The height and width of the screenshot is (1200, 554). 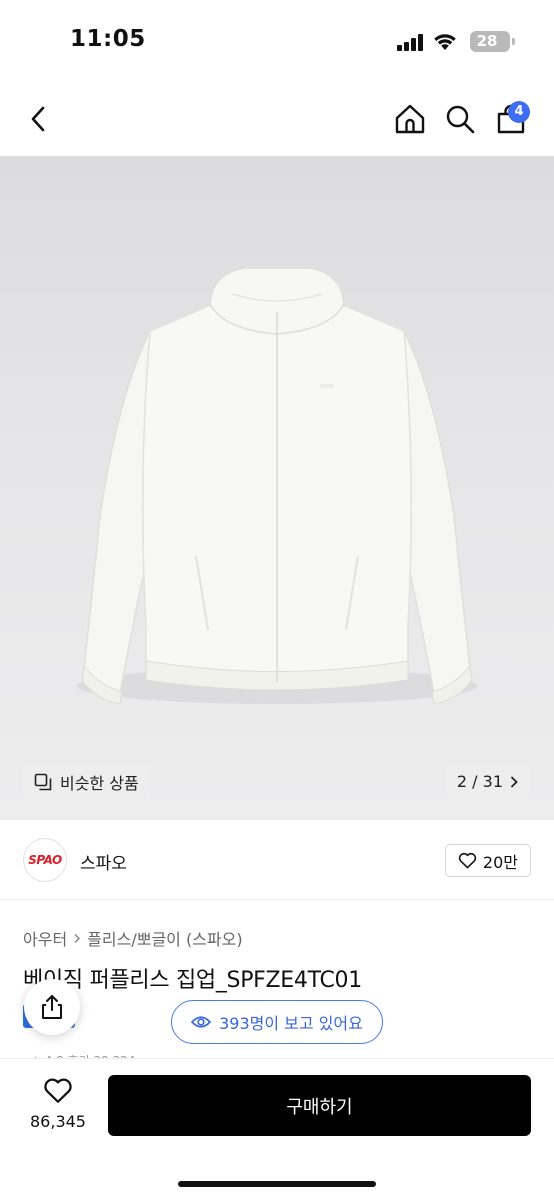 What do you see at coordinates (99, 783) in the screenshot?
I see `similar-products-label: 비슷한 상품` at bounding box center [99, 783].